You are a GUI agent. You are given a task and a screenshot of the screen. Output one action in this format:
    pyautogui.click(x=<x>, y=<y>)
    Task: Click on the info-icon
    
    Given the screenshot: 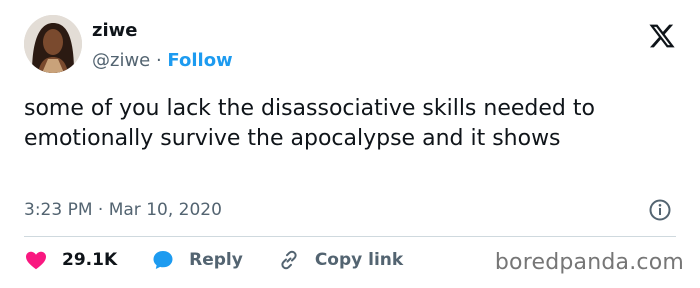 What is the action you would take?
    pyautogui.click(x=660, y=210)
    